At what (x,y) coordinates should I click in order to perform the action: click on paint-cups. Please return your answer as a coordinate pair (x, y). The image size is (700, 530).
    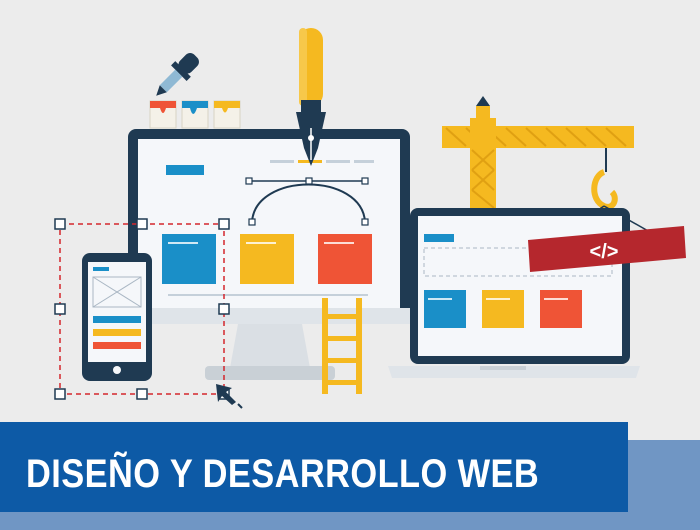
    Looking at the image, I should click on (195, 114).